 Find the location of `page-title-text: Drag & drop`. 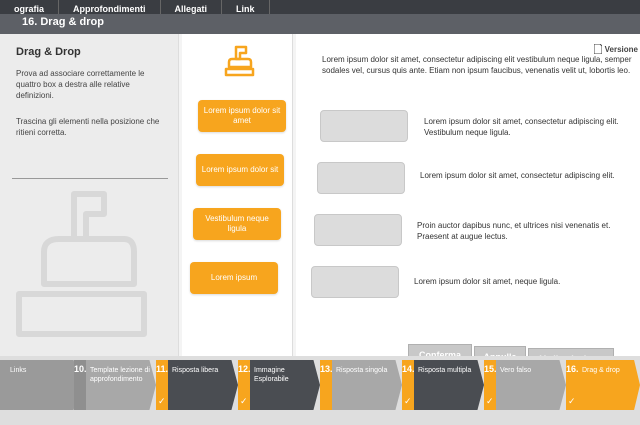

page-title-text: Drag & drop is located at coordinates (72, 22).